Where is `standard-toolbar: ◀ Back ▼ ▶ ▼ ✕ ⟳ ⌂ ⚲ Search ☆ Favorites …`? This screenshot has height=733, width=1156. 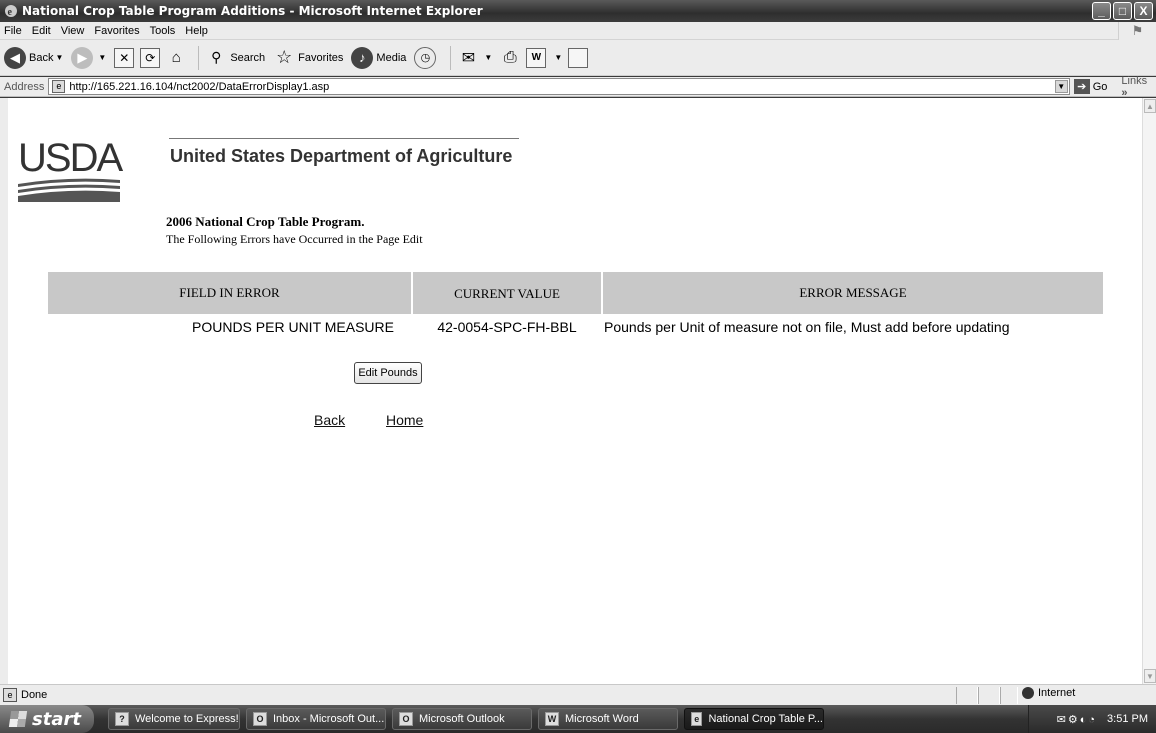
standard-toolbar: ◀ Back ▼ ▶ ▼ ✕ ⟳ ⌂ ⚲ Search ☆ Favorites … is located at coordinates (578, 58).